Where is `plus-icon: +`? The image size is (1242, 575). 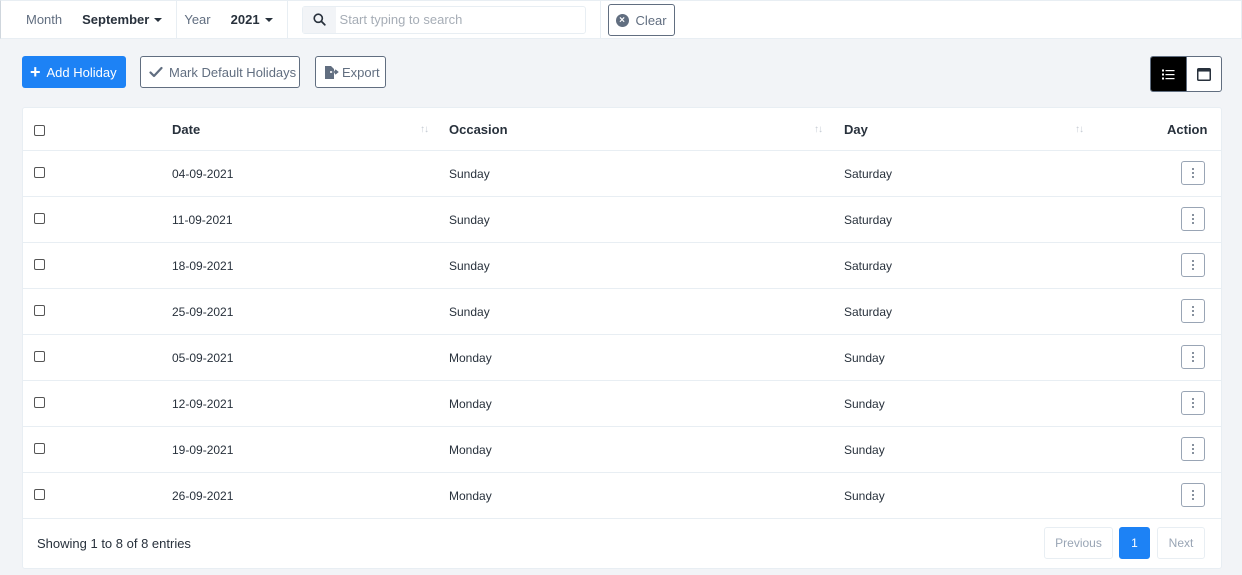 plus-icon: + is located at coordinates (35, 72).